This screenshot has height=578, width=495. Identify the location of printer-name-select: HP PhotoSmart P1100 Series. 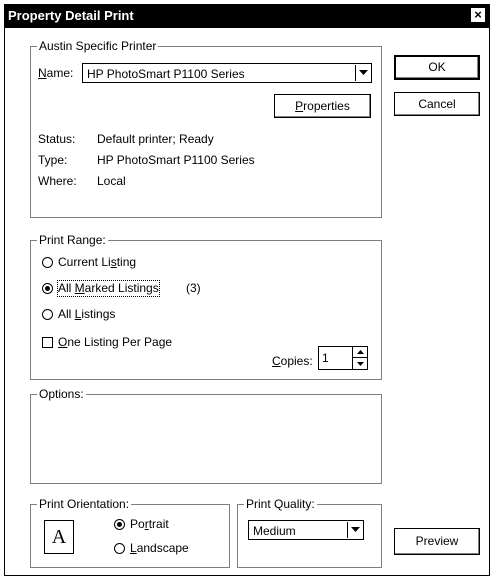
(227, 73).